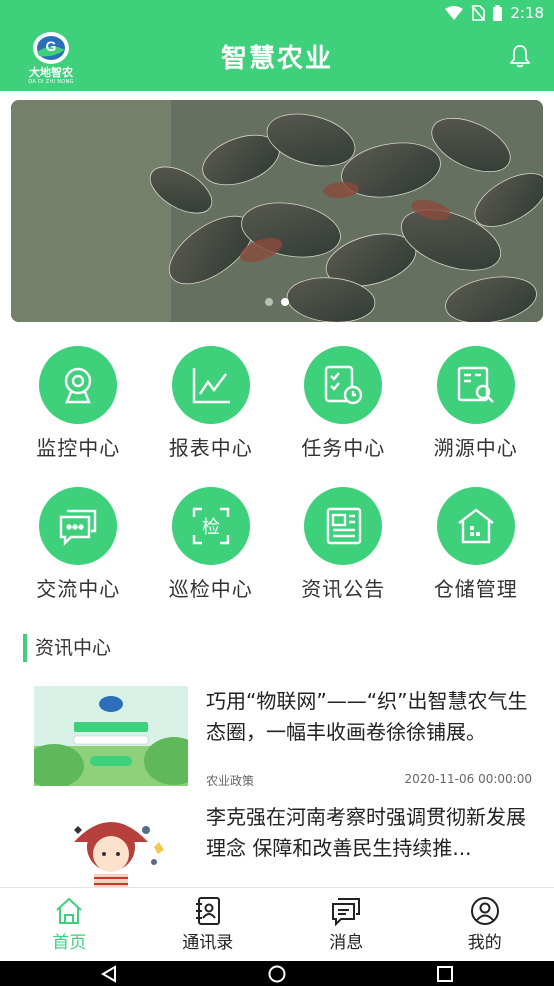 This screenshot has height=986, width=554. What do you see at coordinates (343, 385) in the screenshot?
I see `task-clock-icon` at bounding box center [343, 385].